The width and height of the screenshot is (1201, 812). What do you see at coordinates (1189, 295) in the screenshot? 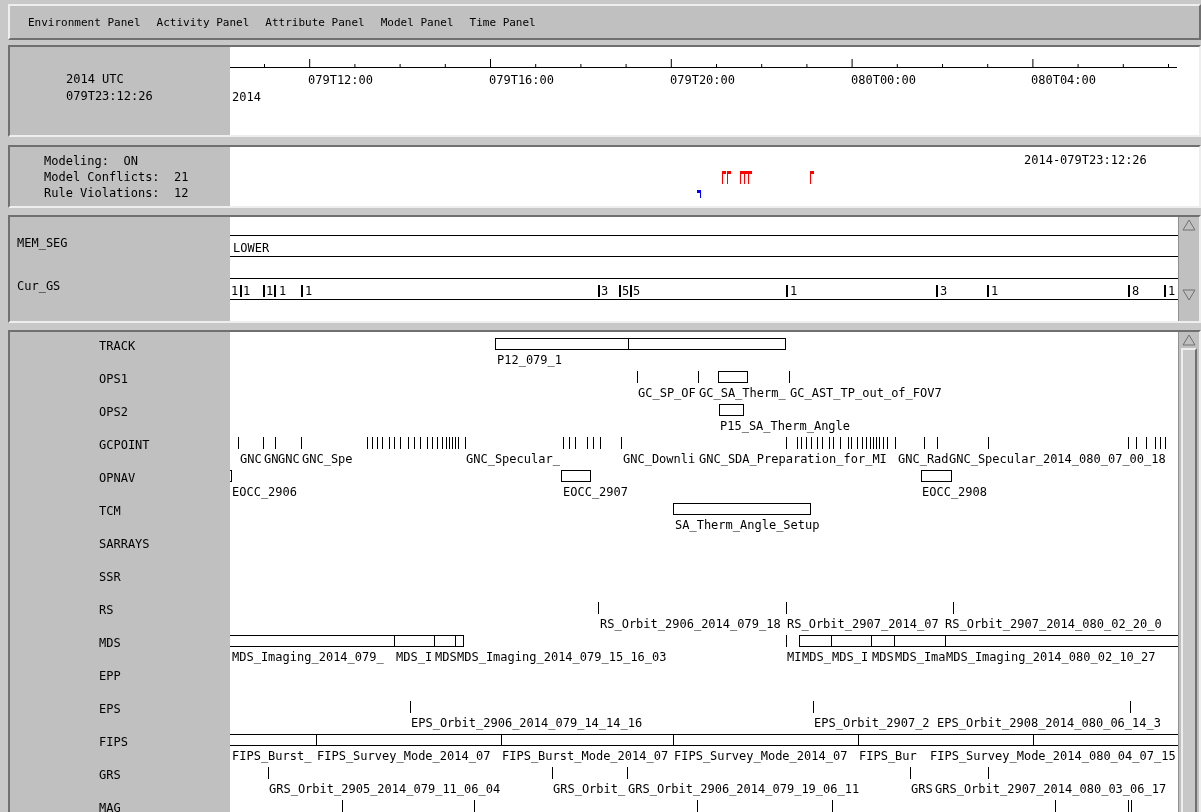
I see `down-arrow-icon` at bounding box center [1189, 295].